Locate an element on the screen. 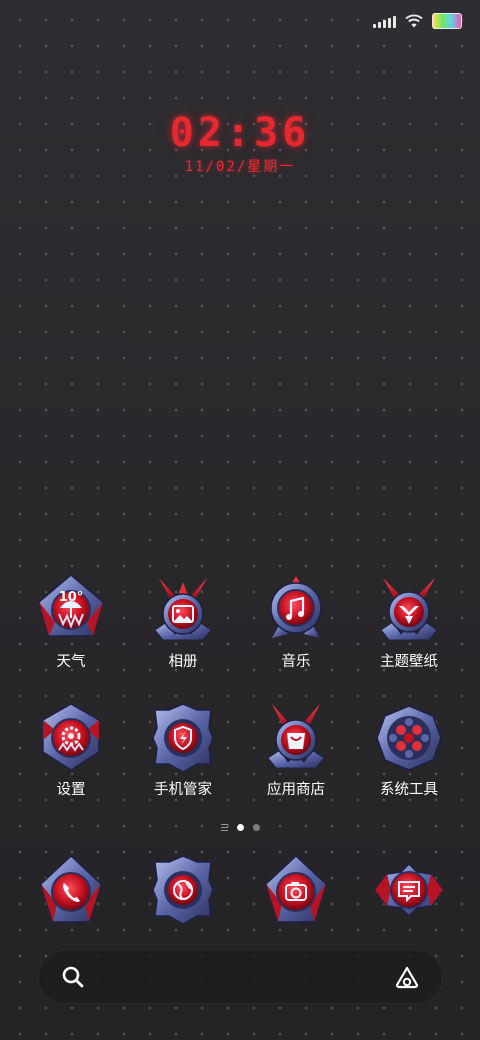  app-music: 音乐 is located at coordinates (296, 621).